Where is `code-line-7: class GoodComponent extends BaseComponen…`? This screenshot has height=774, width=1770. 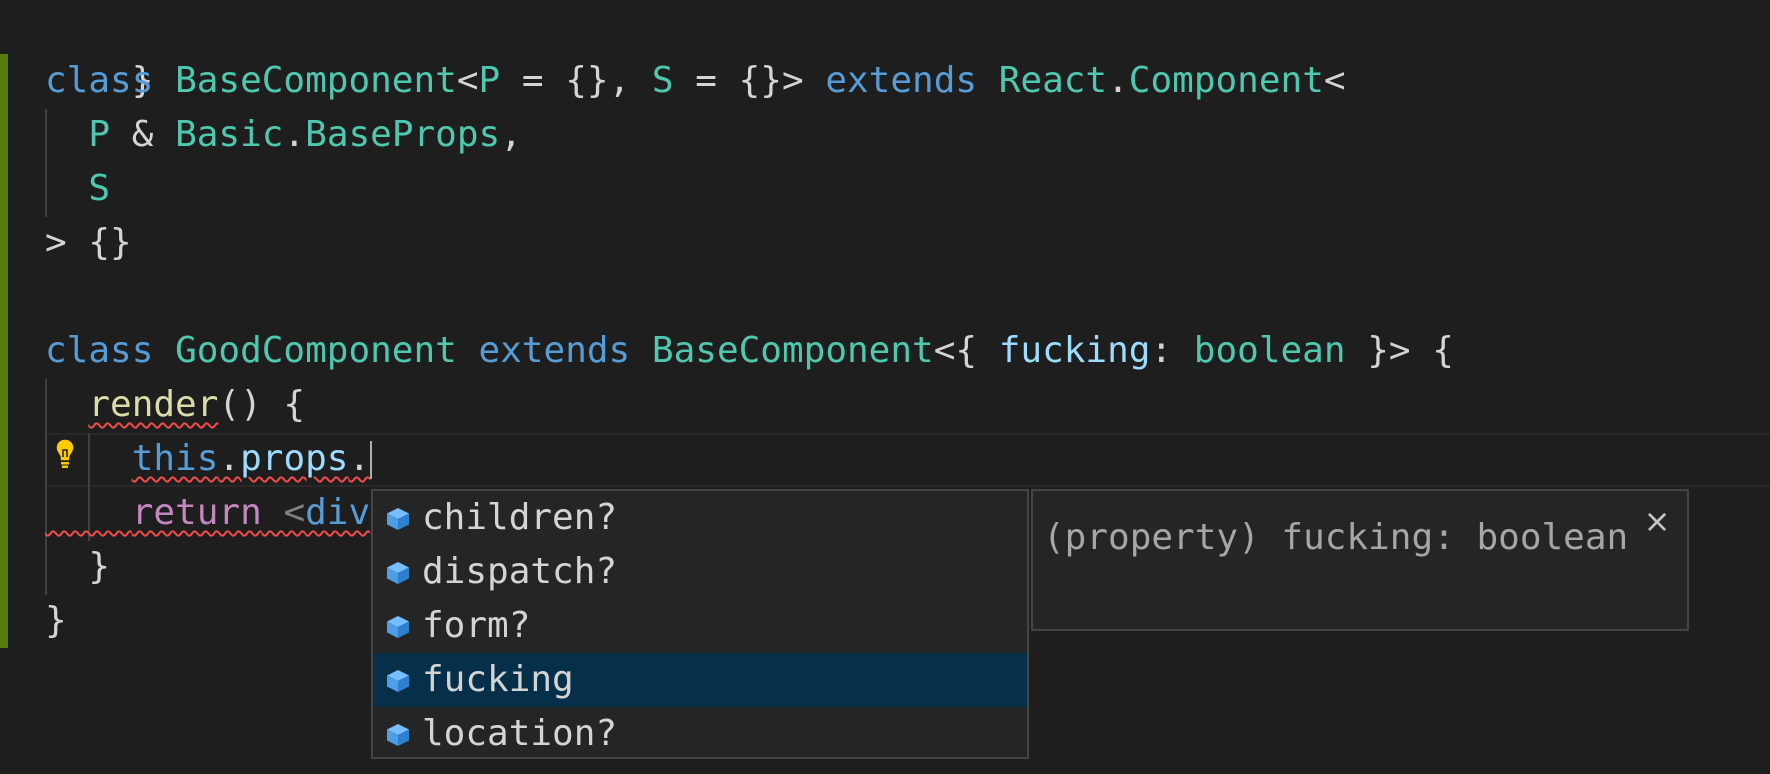
code-line-7: class GoodComponent extends BaseComponen… is located at coordinates (749, 351).